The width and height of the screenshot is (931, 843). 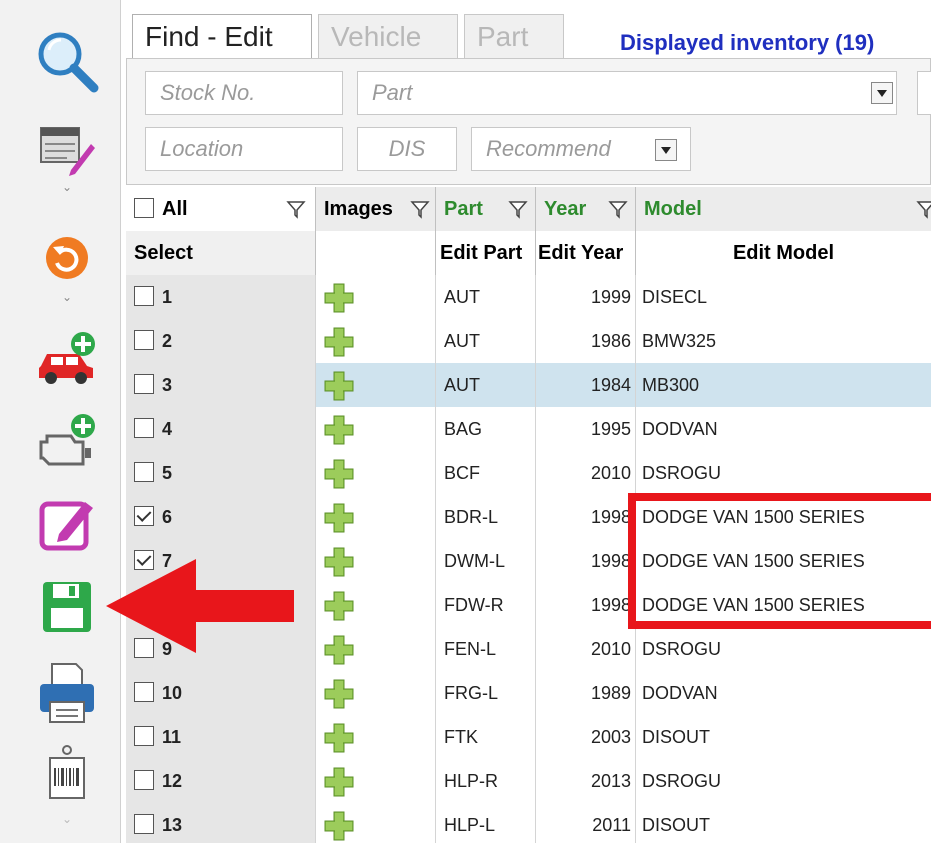 What do you see at coordinates (486, 473) in the screenshot?
I see `row-part-cell: BCF` at bounding box center [486, 473].